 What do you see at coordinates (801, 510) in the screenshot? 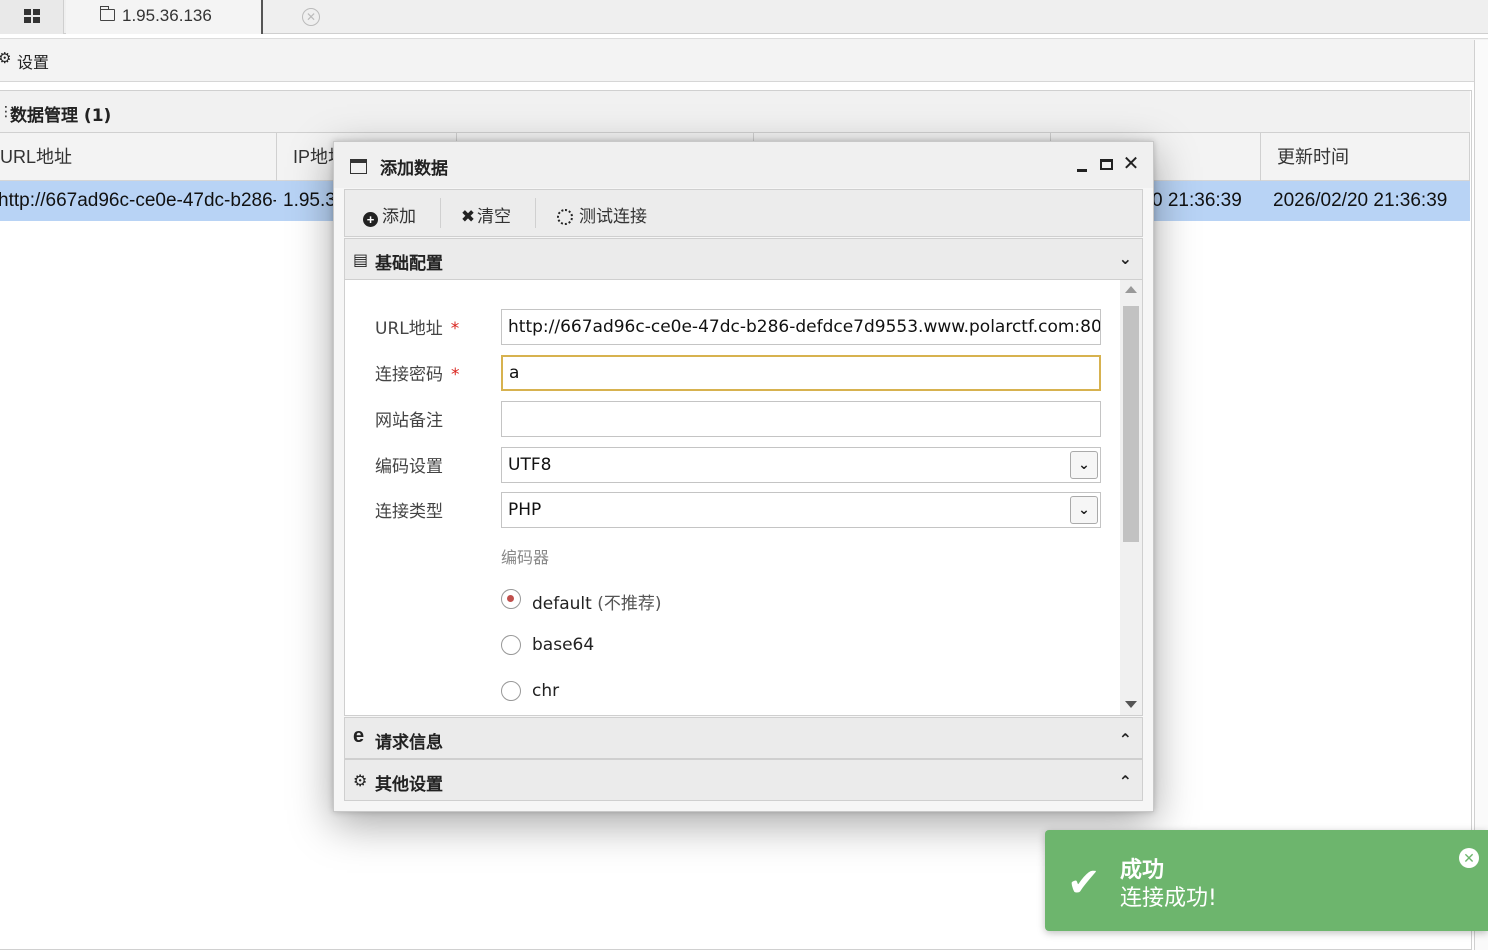
I see `type-select: PHP ⌄` at bounding box center [801, 510].